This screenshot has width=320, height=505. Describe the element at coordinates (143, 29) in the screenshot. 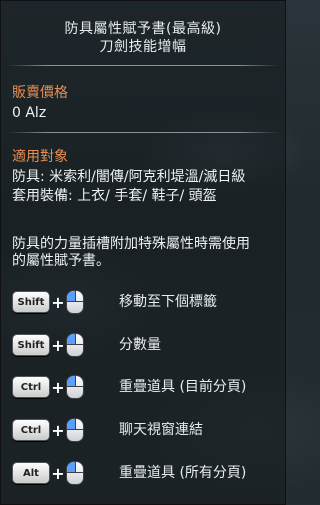

I see `item-name: 防具屬性賦予書(最高級)` at that location.